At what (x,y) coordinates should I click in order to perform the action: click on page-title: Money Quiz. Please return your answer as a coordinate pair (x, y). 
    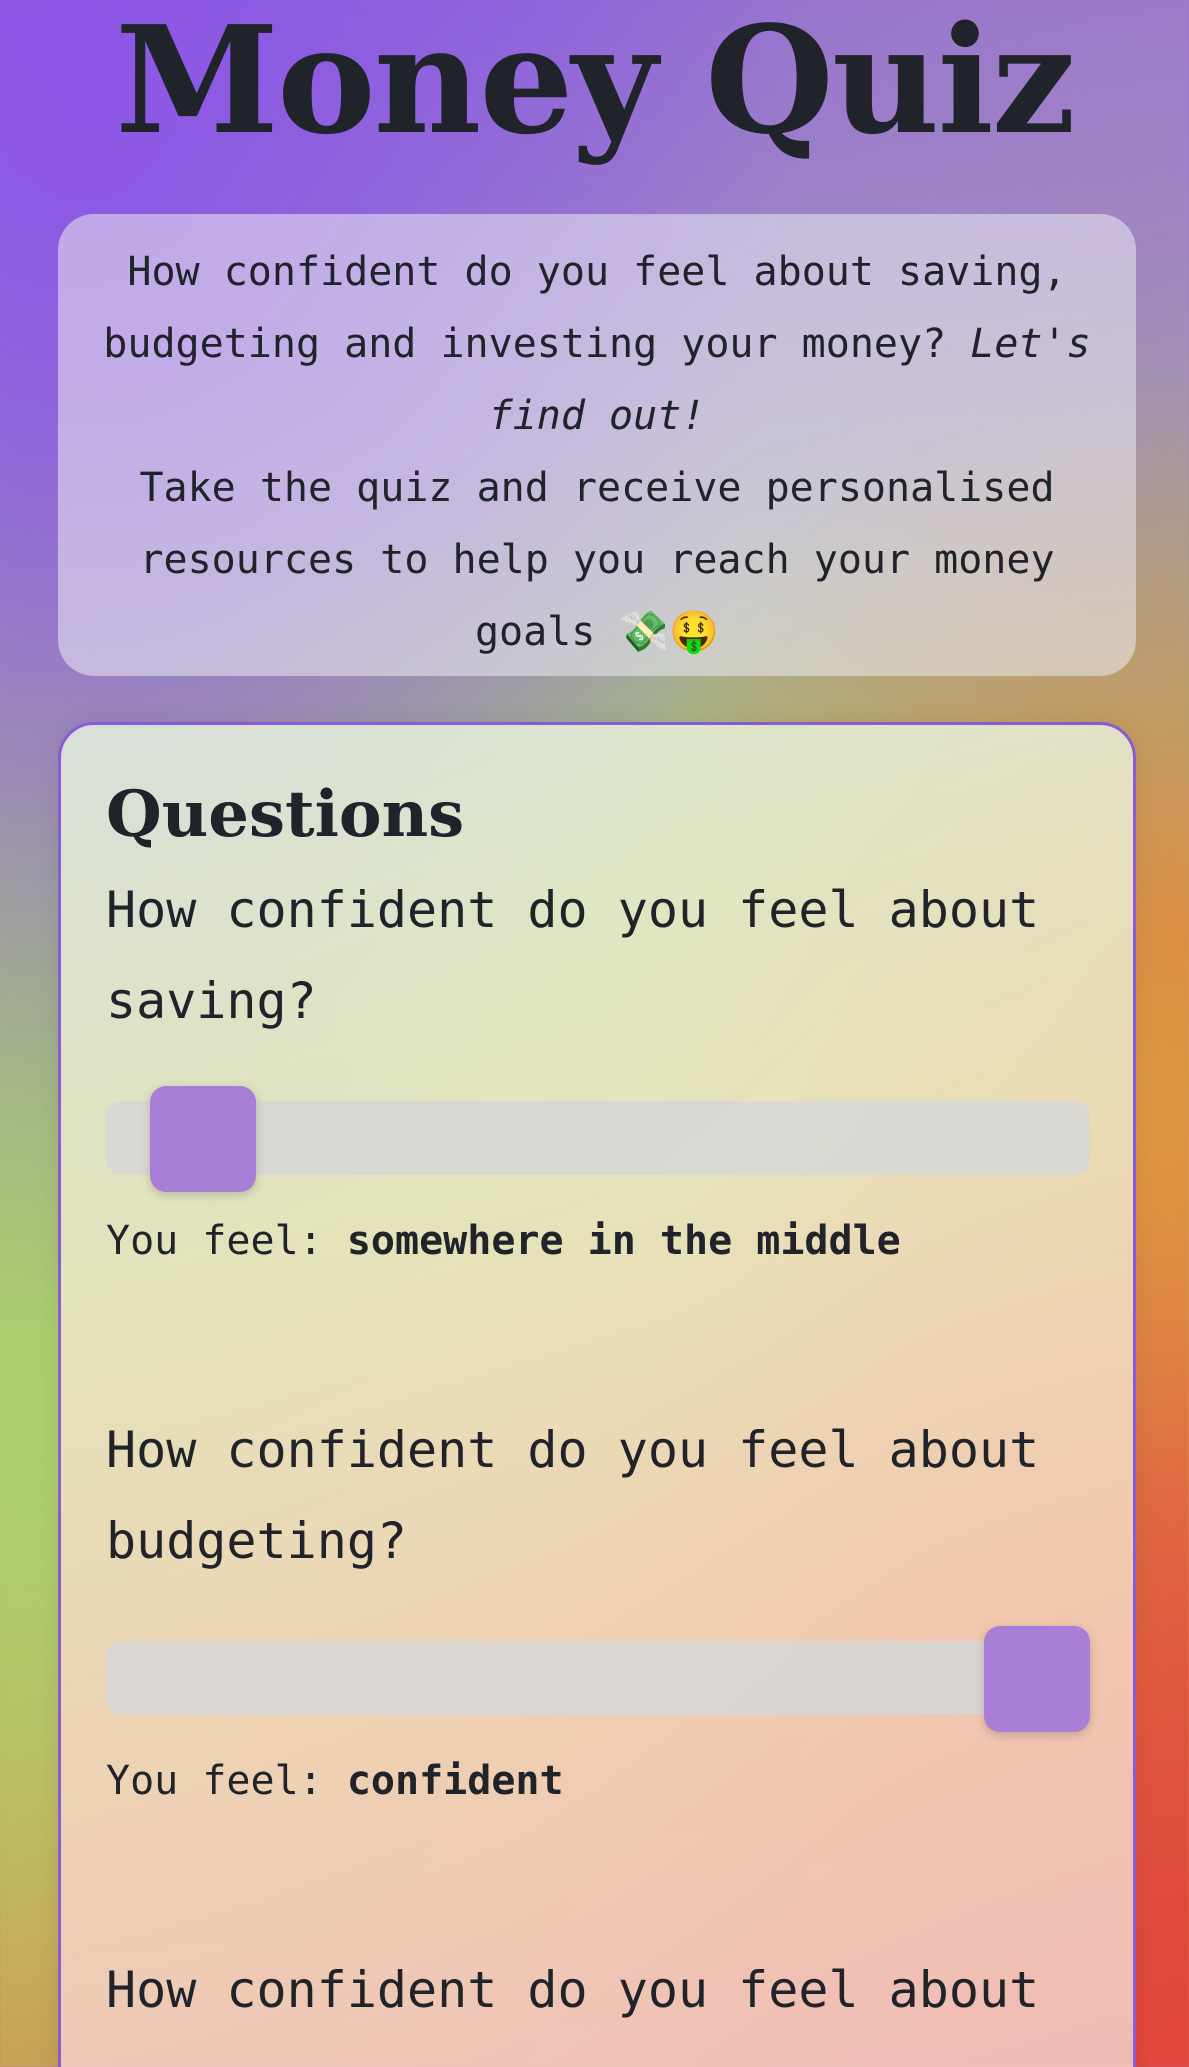
    Looking at the image, I should click on (595, 83).